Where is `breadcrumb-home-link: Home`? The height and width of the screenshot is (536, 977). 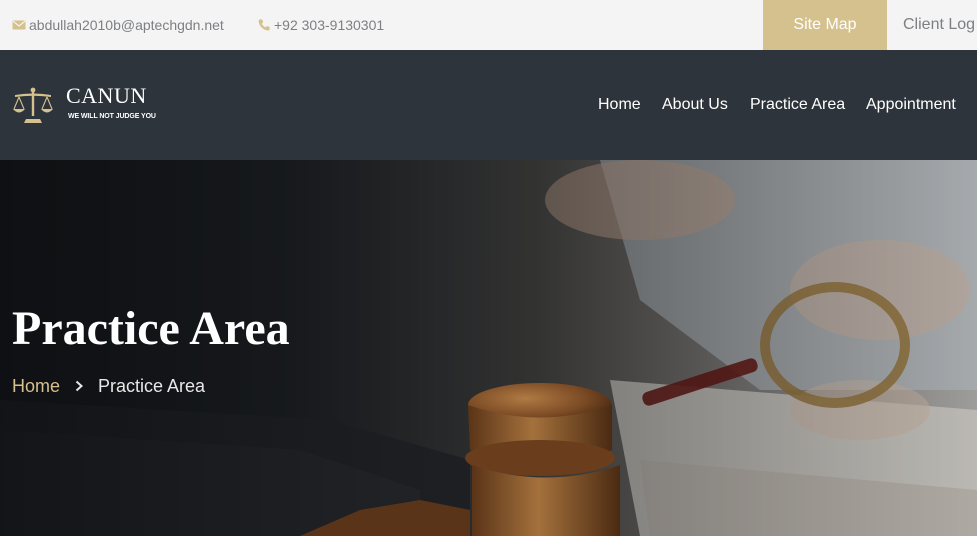 breadcrumb-home-link: Home is located at coordinates (36, 386).